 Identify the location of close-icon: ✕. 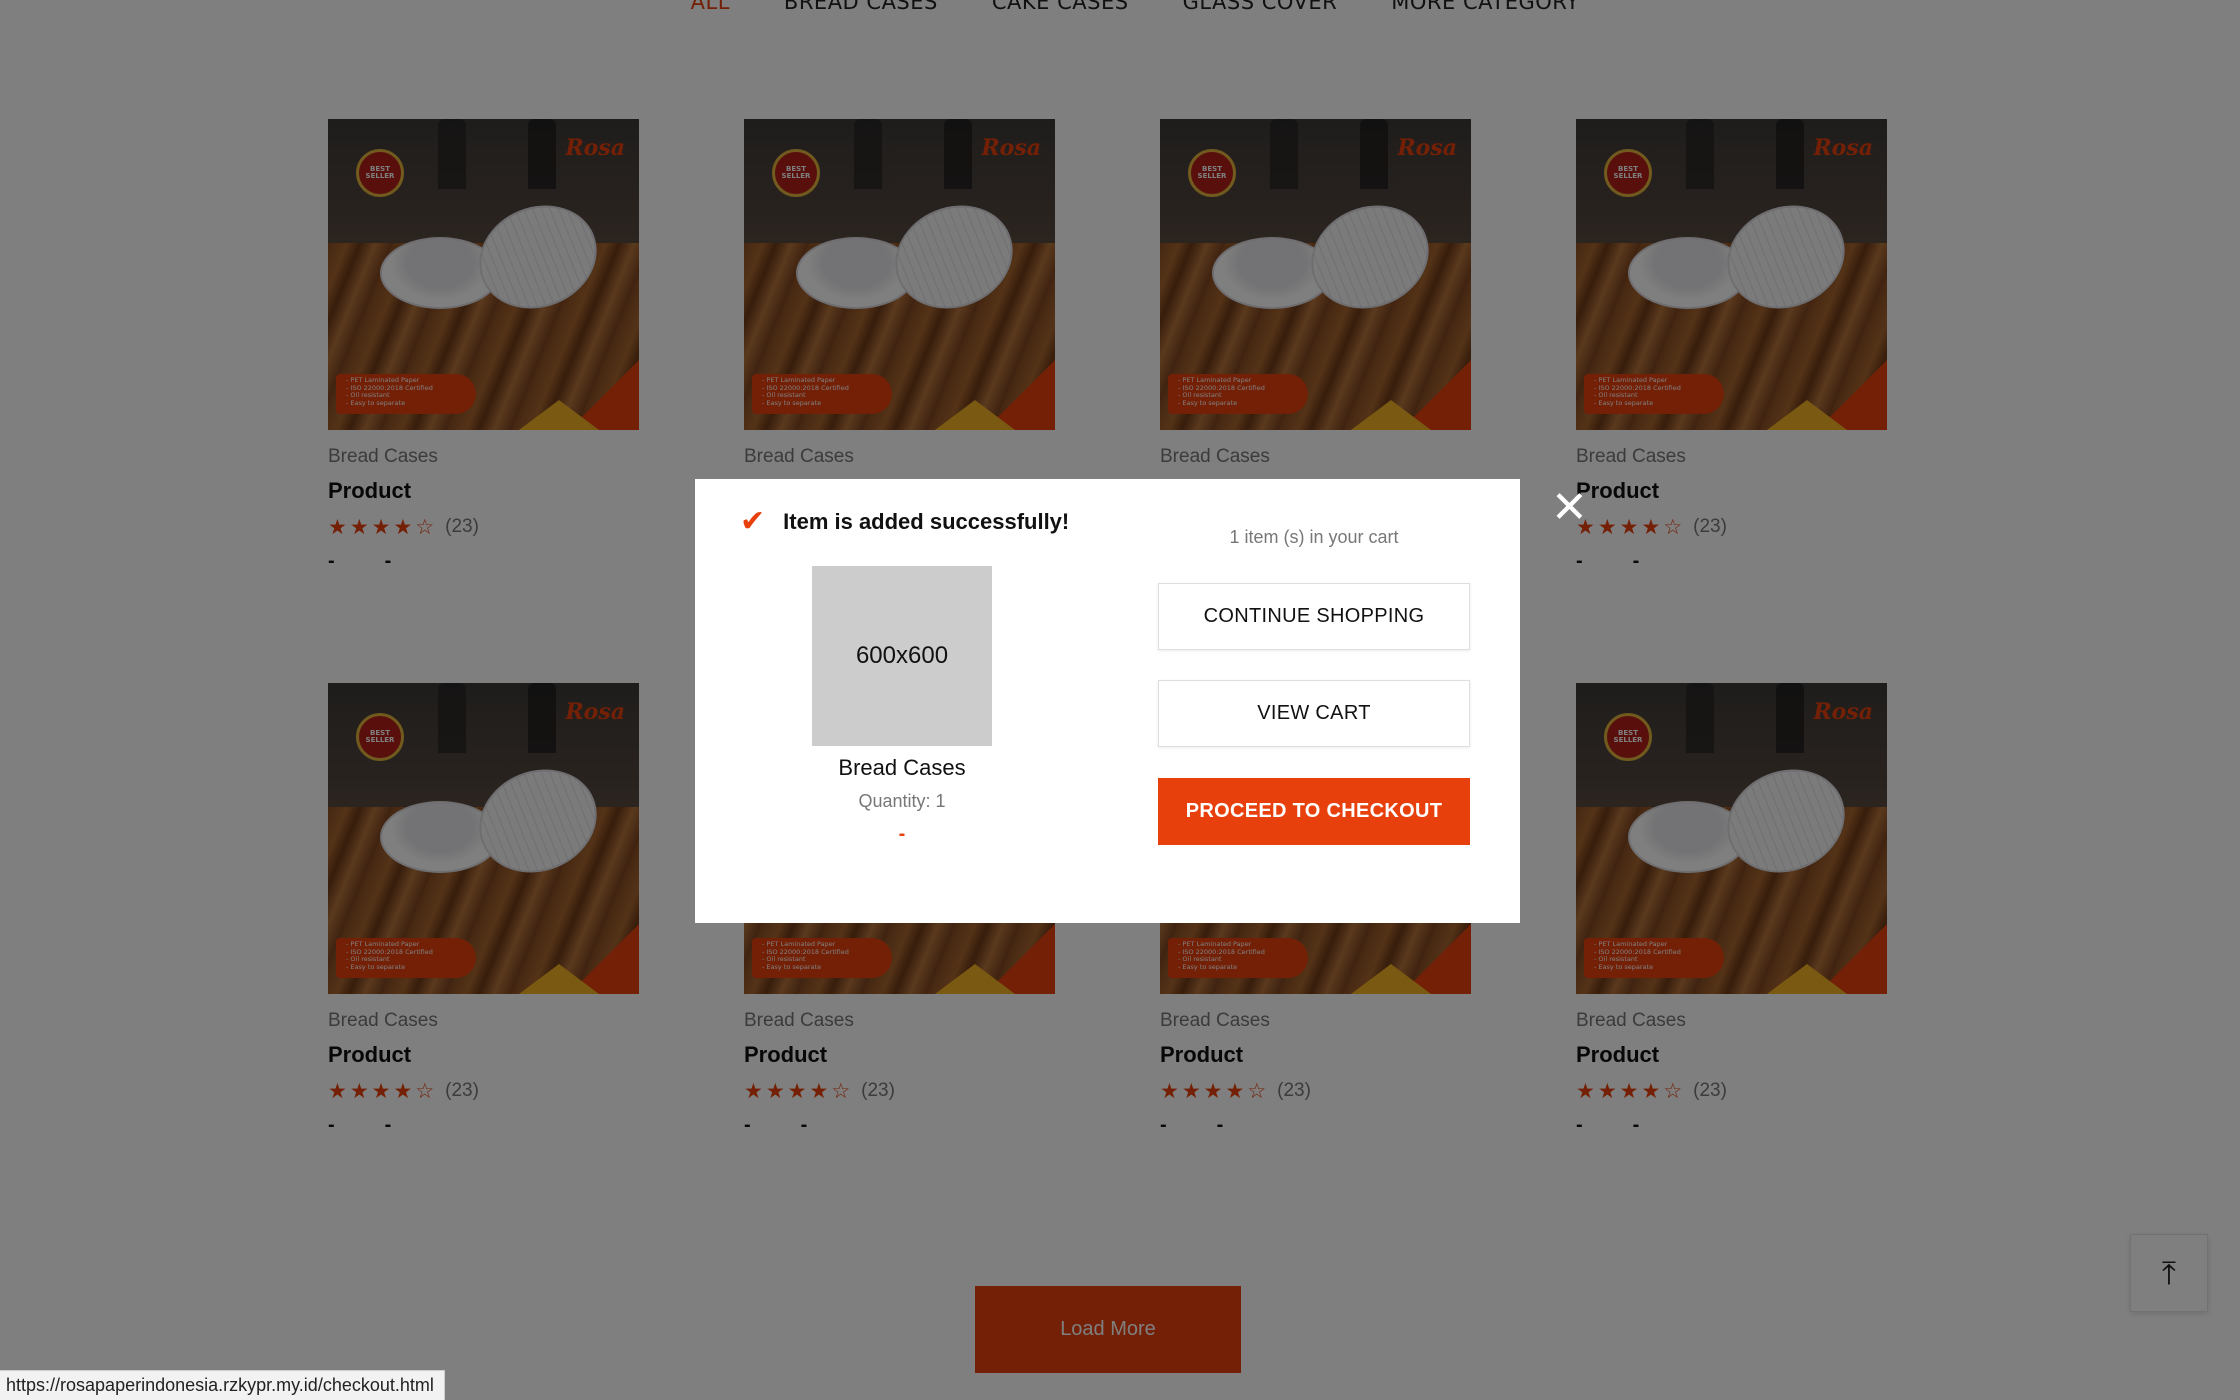
(1569, 508).